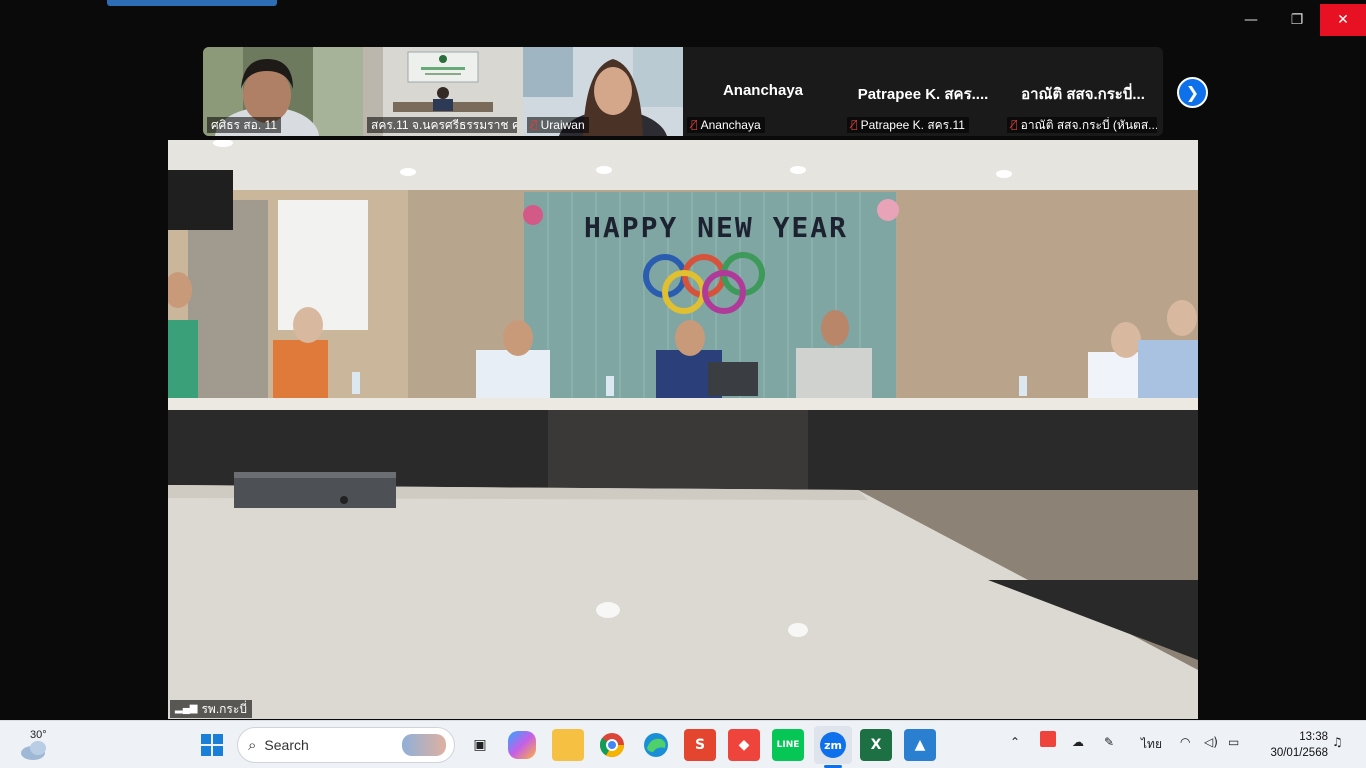  I want to click on signal-strength-icon: ▂▄▆, so click(186, 708).